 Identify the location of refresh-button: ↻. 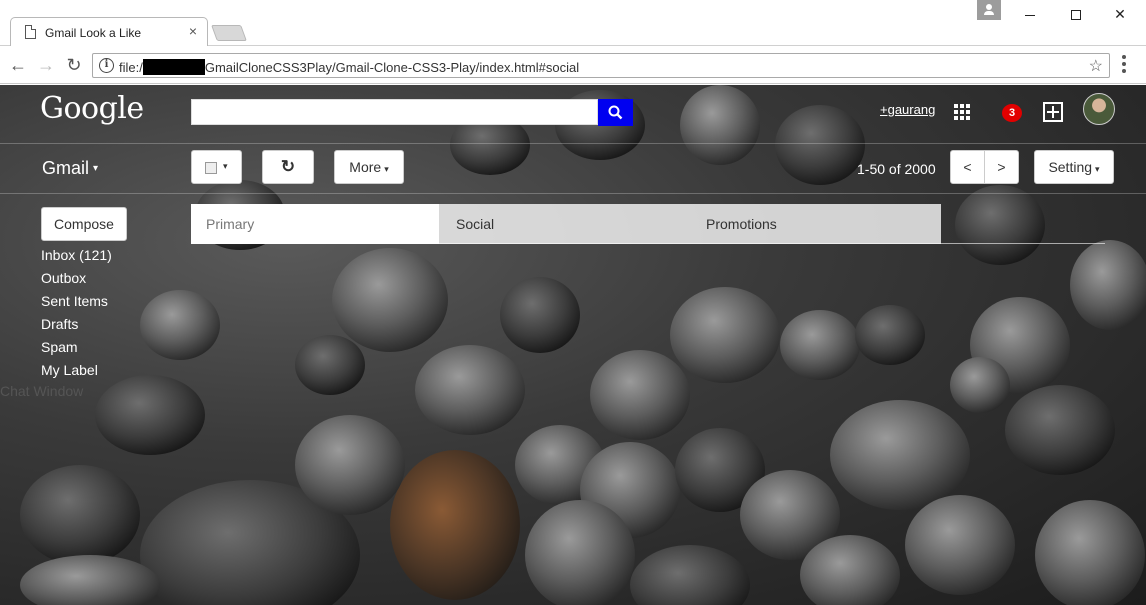
(288, 167).